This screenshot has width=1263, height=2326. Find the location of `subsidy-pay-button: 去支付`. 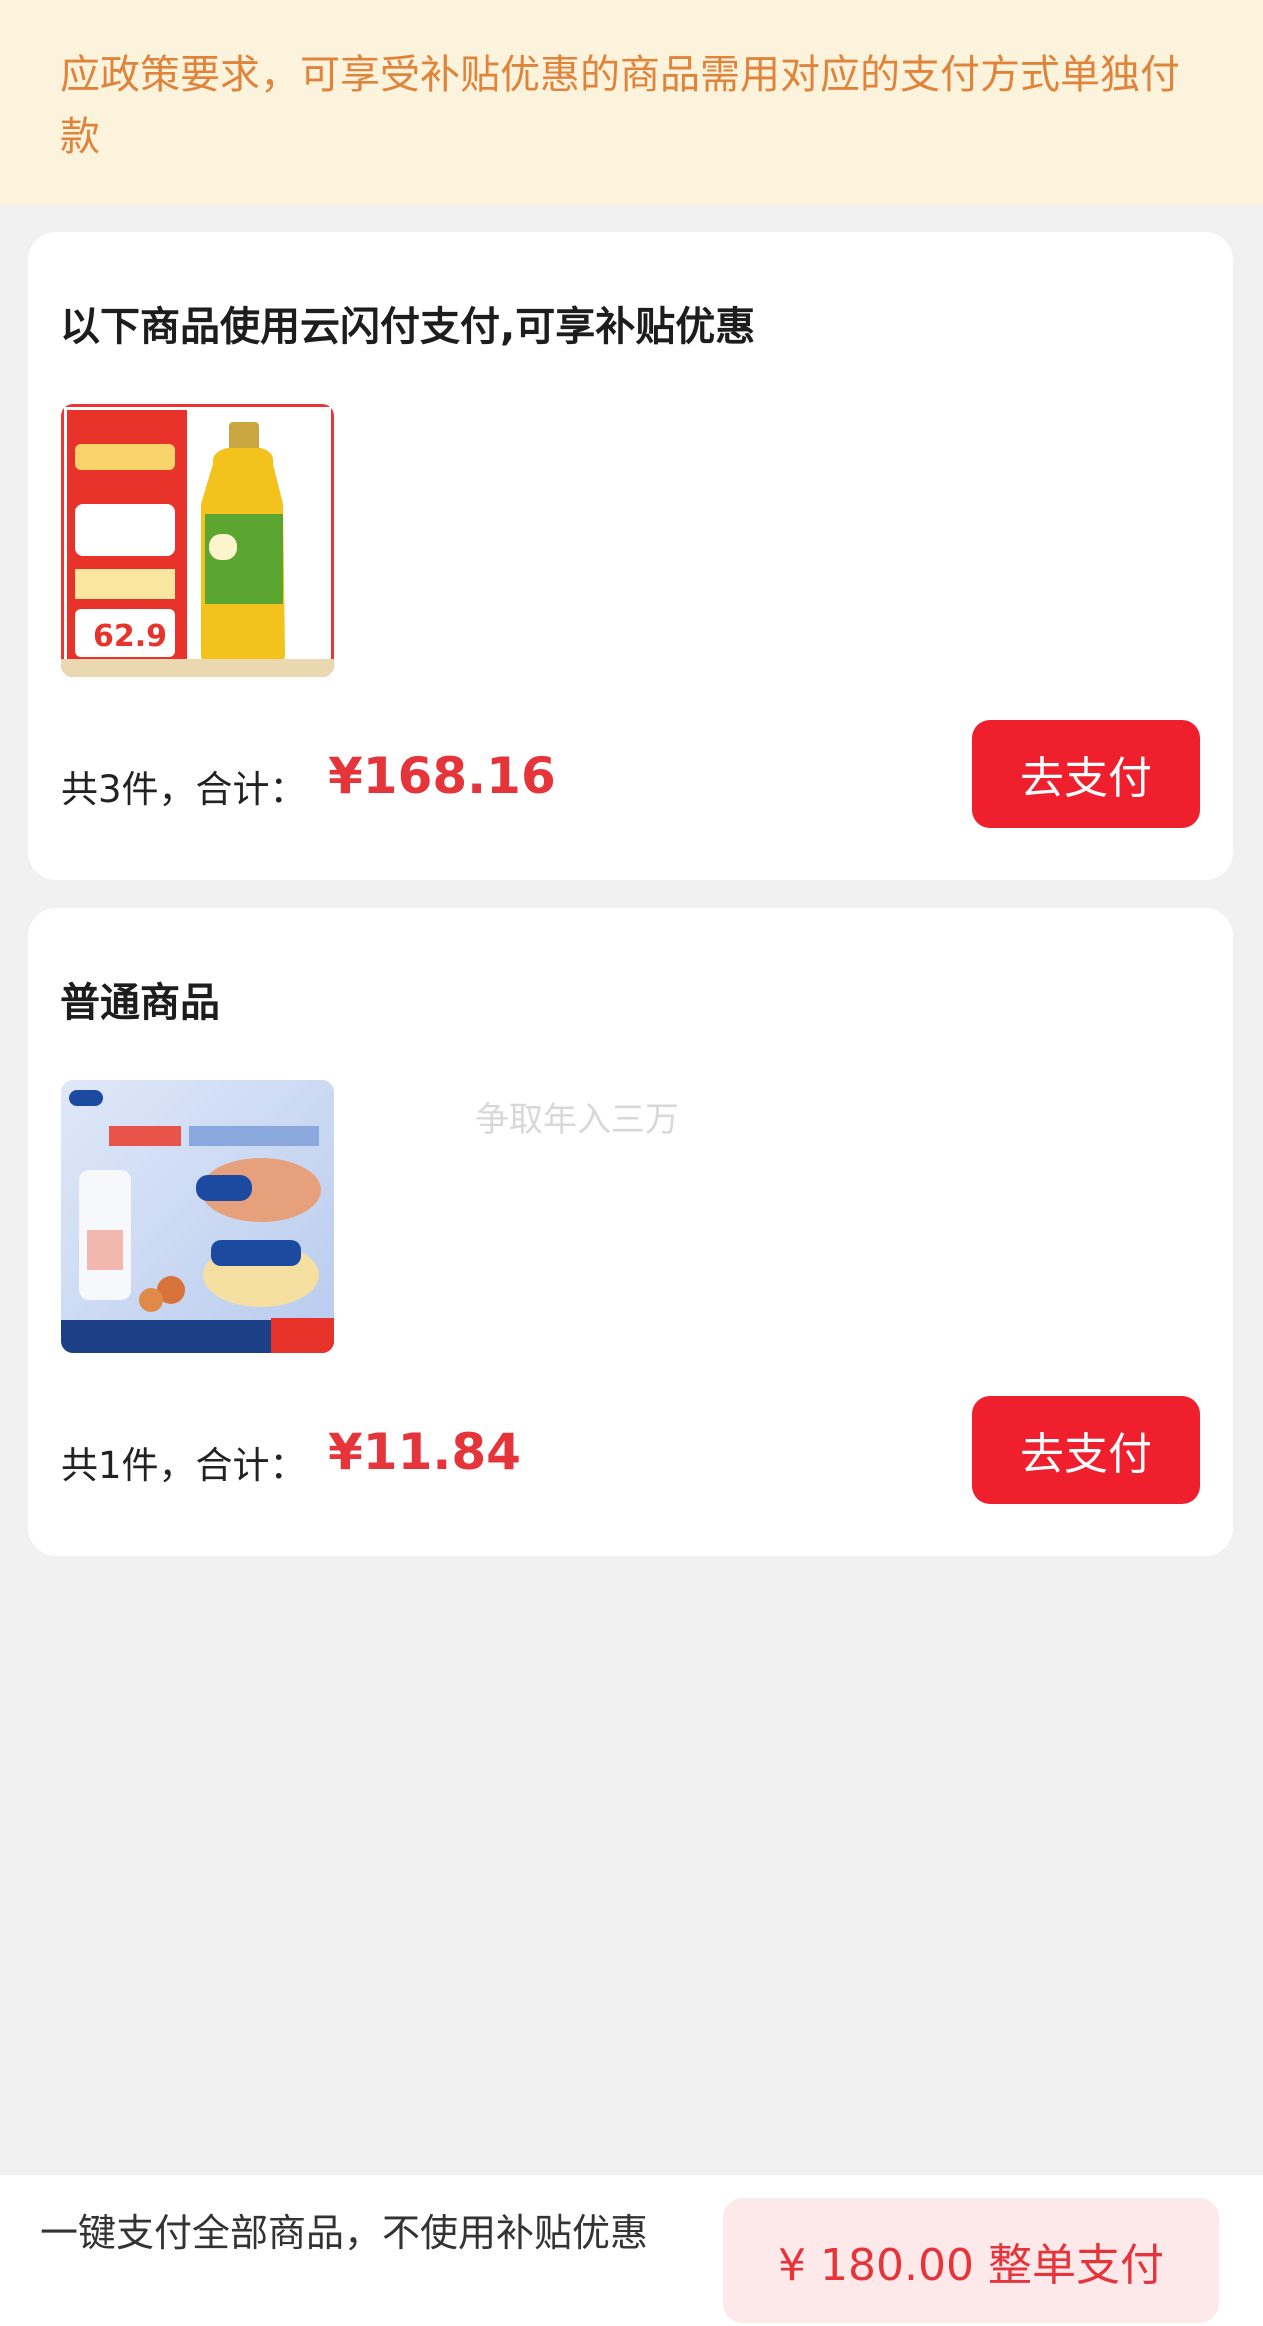

subsidy-pay-button: 去支付 is located at coordinates (1086, 774).